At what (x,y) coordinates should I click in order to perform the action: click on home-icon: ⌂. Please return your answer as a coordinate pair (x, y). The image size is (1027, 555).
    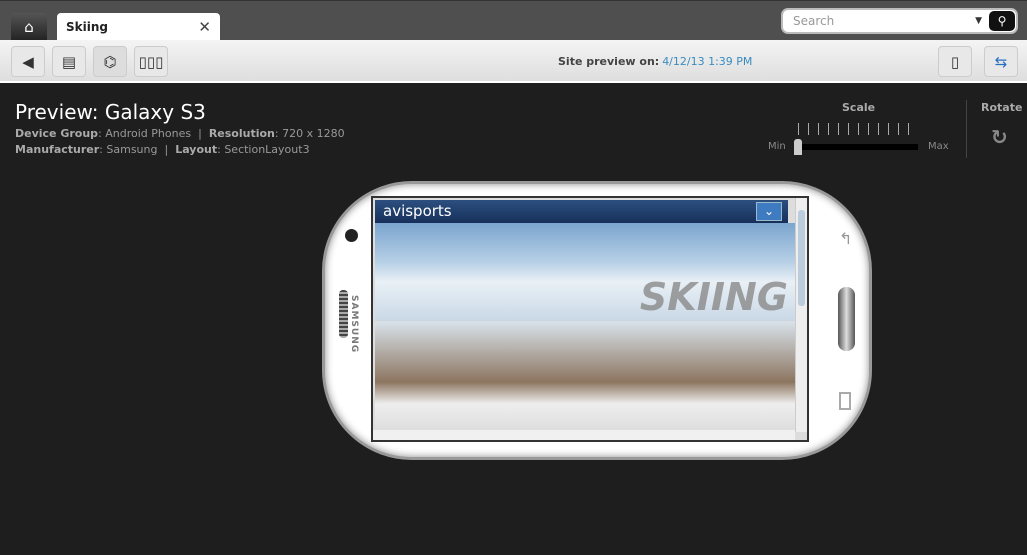
    Looking at the image, I should click on (29, 27).